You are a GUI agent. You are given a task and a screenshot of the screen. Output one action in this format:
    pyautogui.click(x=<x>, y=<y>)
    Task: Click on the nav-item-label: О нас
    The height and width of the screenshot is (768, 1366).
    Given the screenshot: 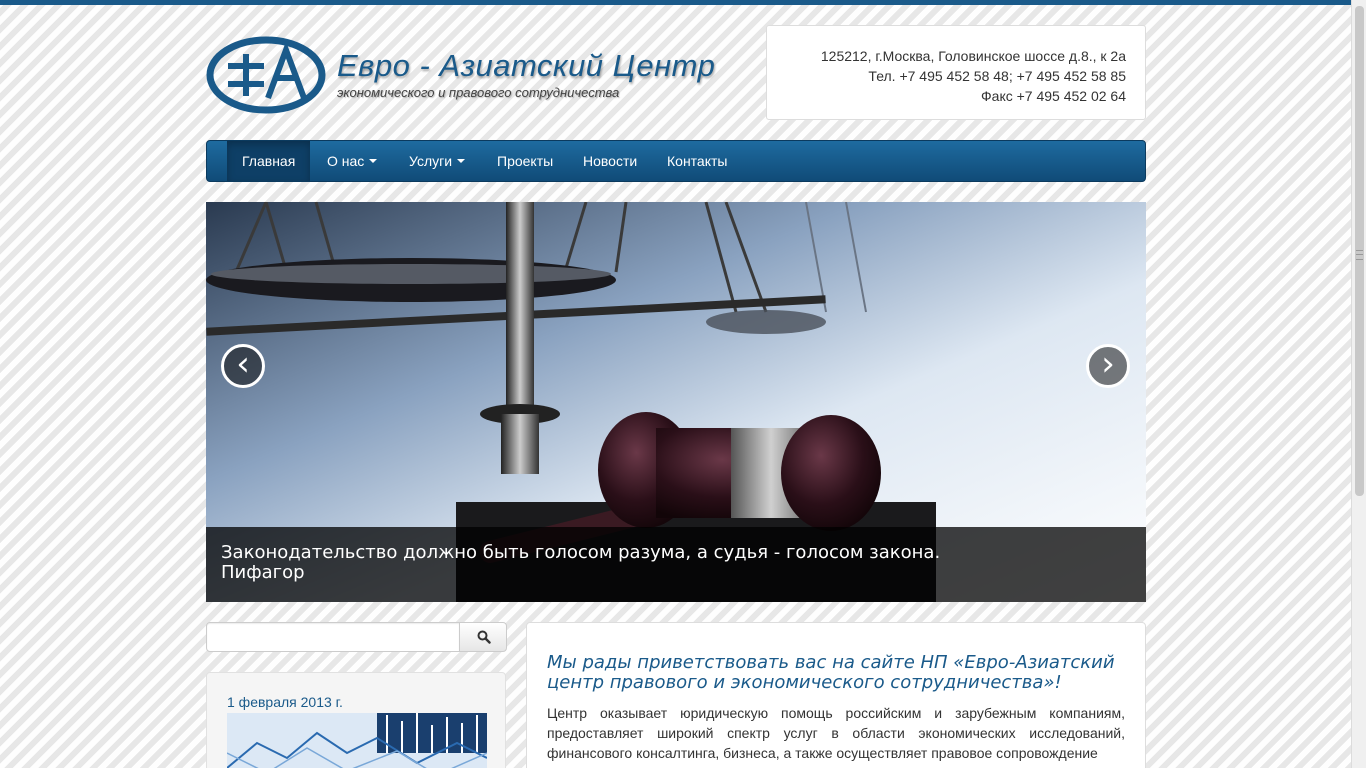 What is the action you would take?
    pyautogui.click(x=346, y=161)
    